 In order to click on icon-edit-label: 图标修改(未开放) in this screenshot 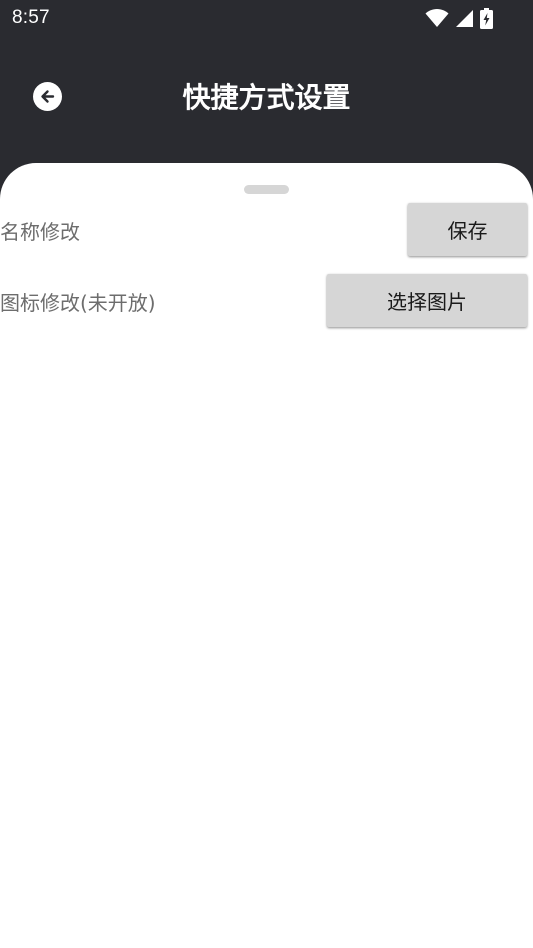, I will do `click(78, 303)`.